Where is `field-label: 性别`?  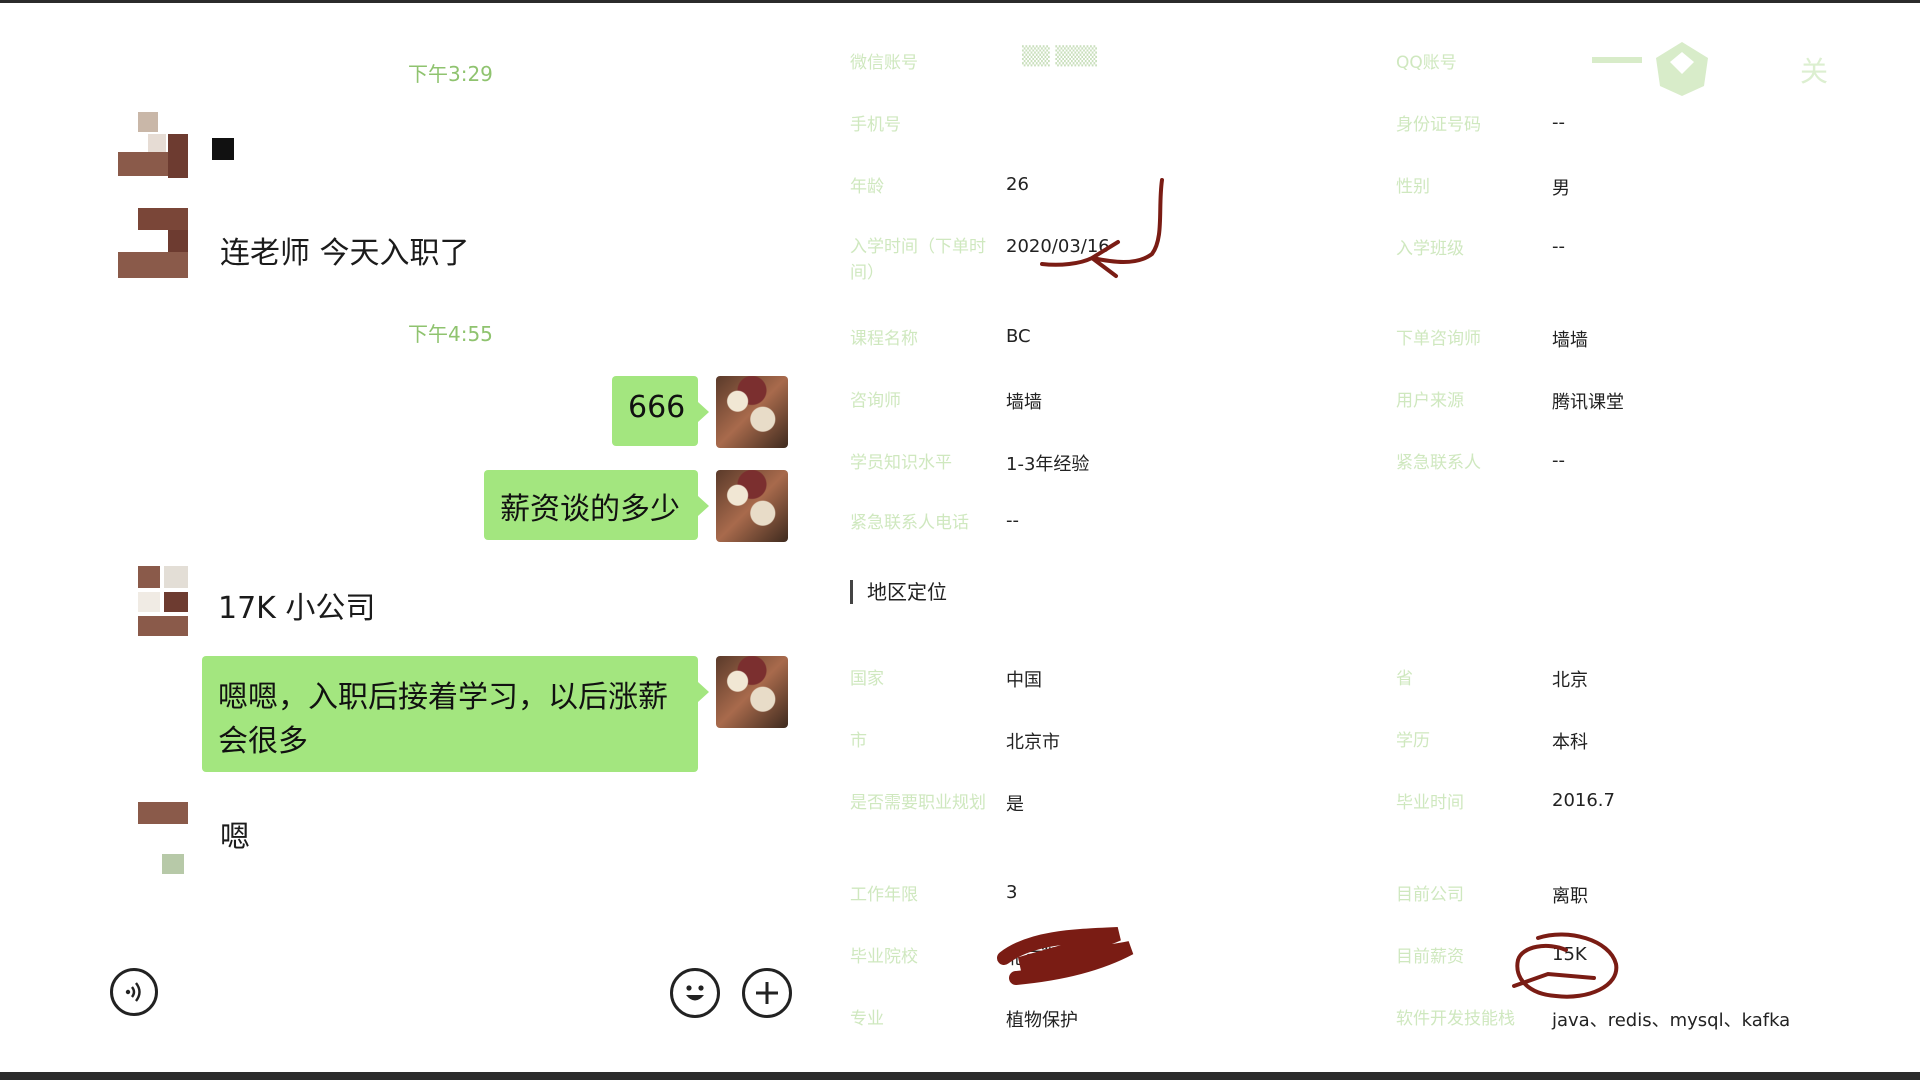 field-label: 性别 is located at coordinates (1413, 187).